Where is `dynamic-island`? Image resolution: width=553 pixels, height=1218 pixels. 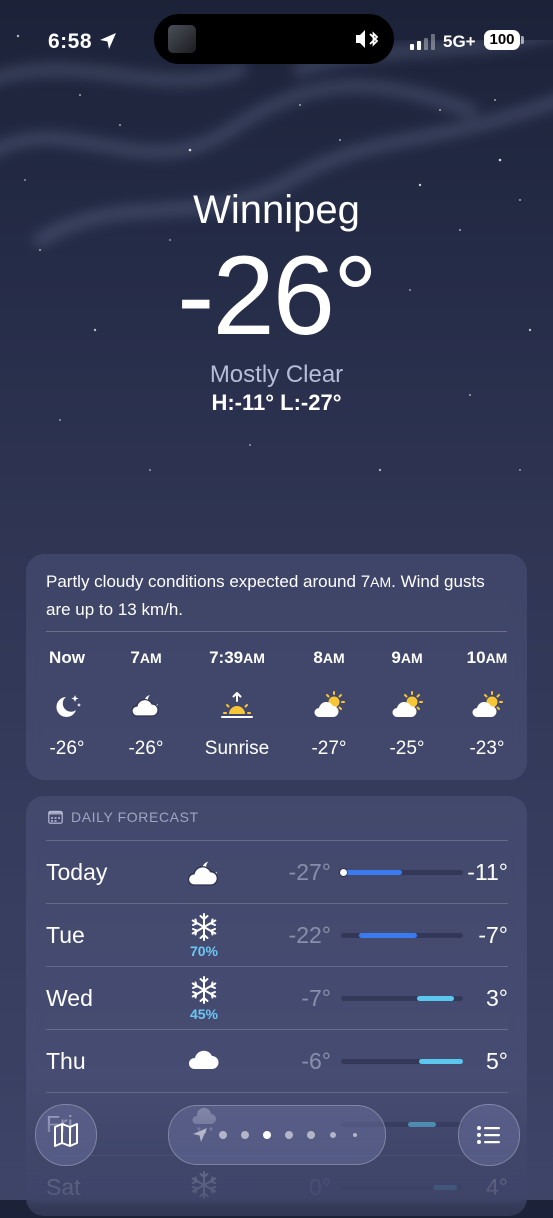 dynamic-island is located at coordinates (274, 39).